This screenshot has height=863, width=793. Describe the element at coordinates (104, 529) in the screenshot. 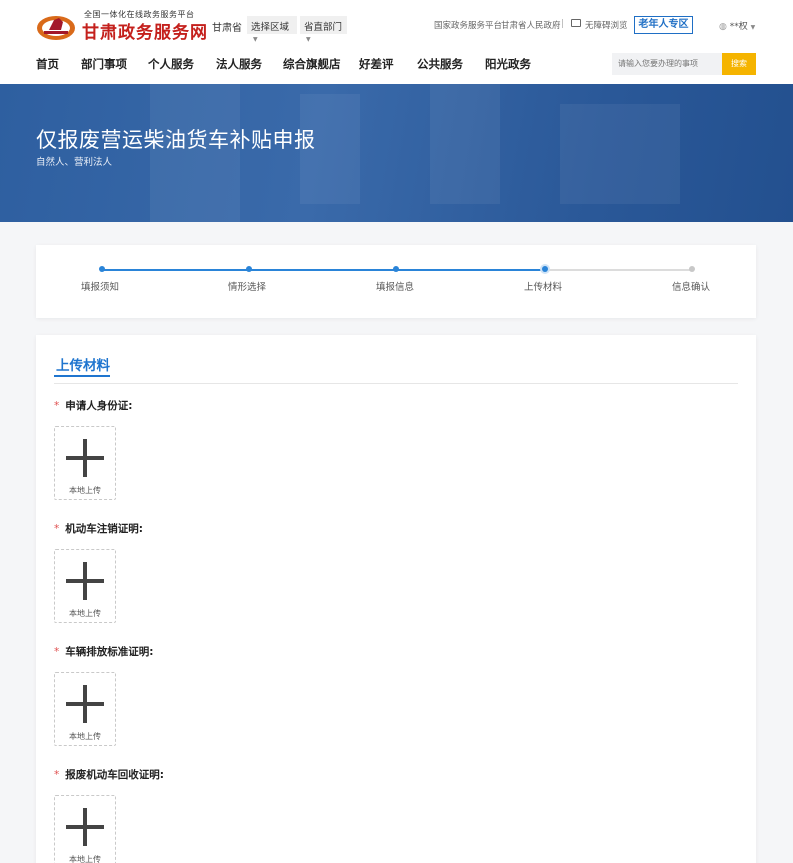

I see `field-label-text: 机动车注销证明:` at that location.